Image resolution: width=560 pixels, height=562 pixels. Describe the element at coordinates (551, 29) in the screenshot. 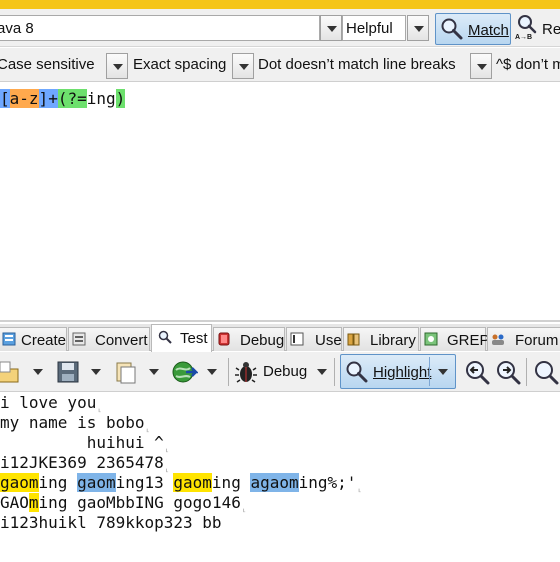

I see `replace-label: Re` at that location.